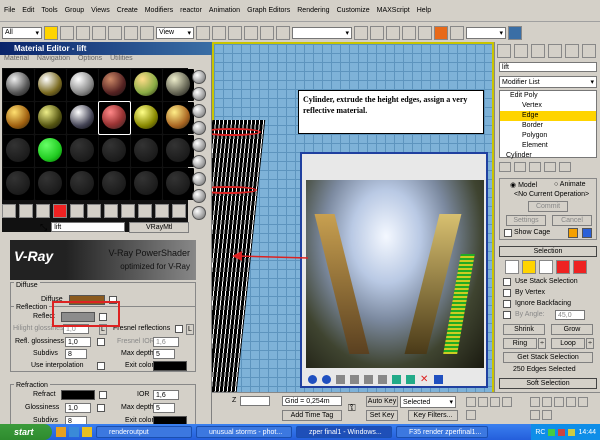 The width and height of the screenshot is (600, 440). I want to click on exit-color-swatch, so click(170, 366).